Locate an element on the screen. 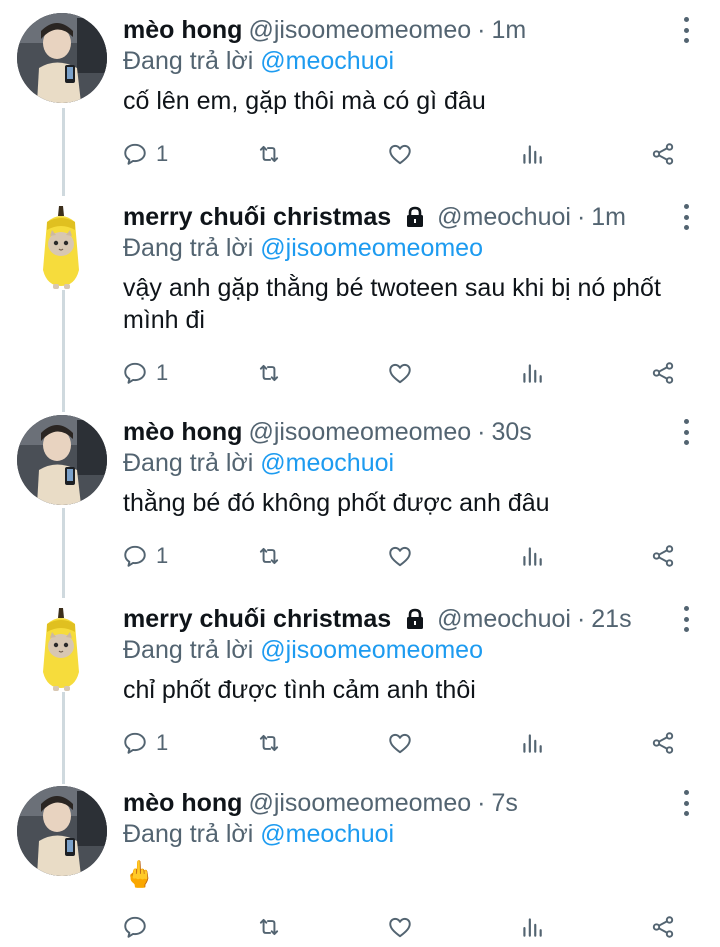  tweet-header: mèo hong @jisoomeomeomeo · 7s is located at coordinates (320, 803).